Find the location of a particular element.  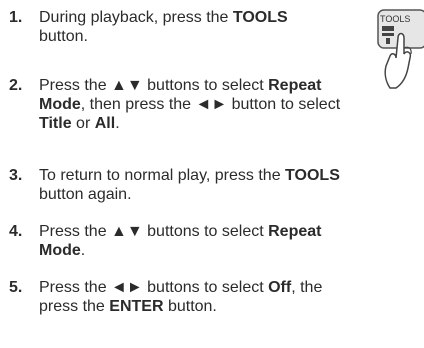

step-line: Mode, then press the ◄► button to select is located at coordinates (189, 104).